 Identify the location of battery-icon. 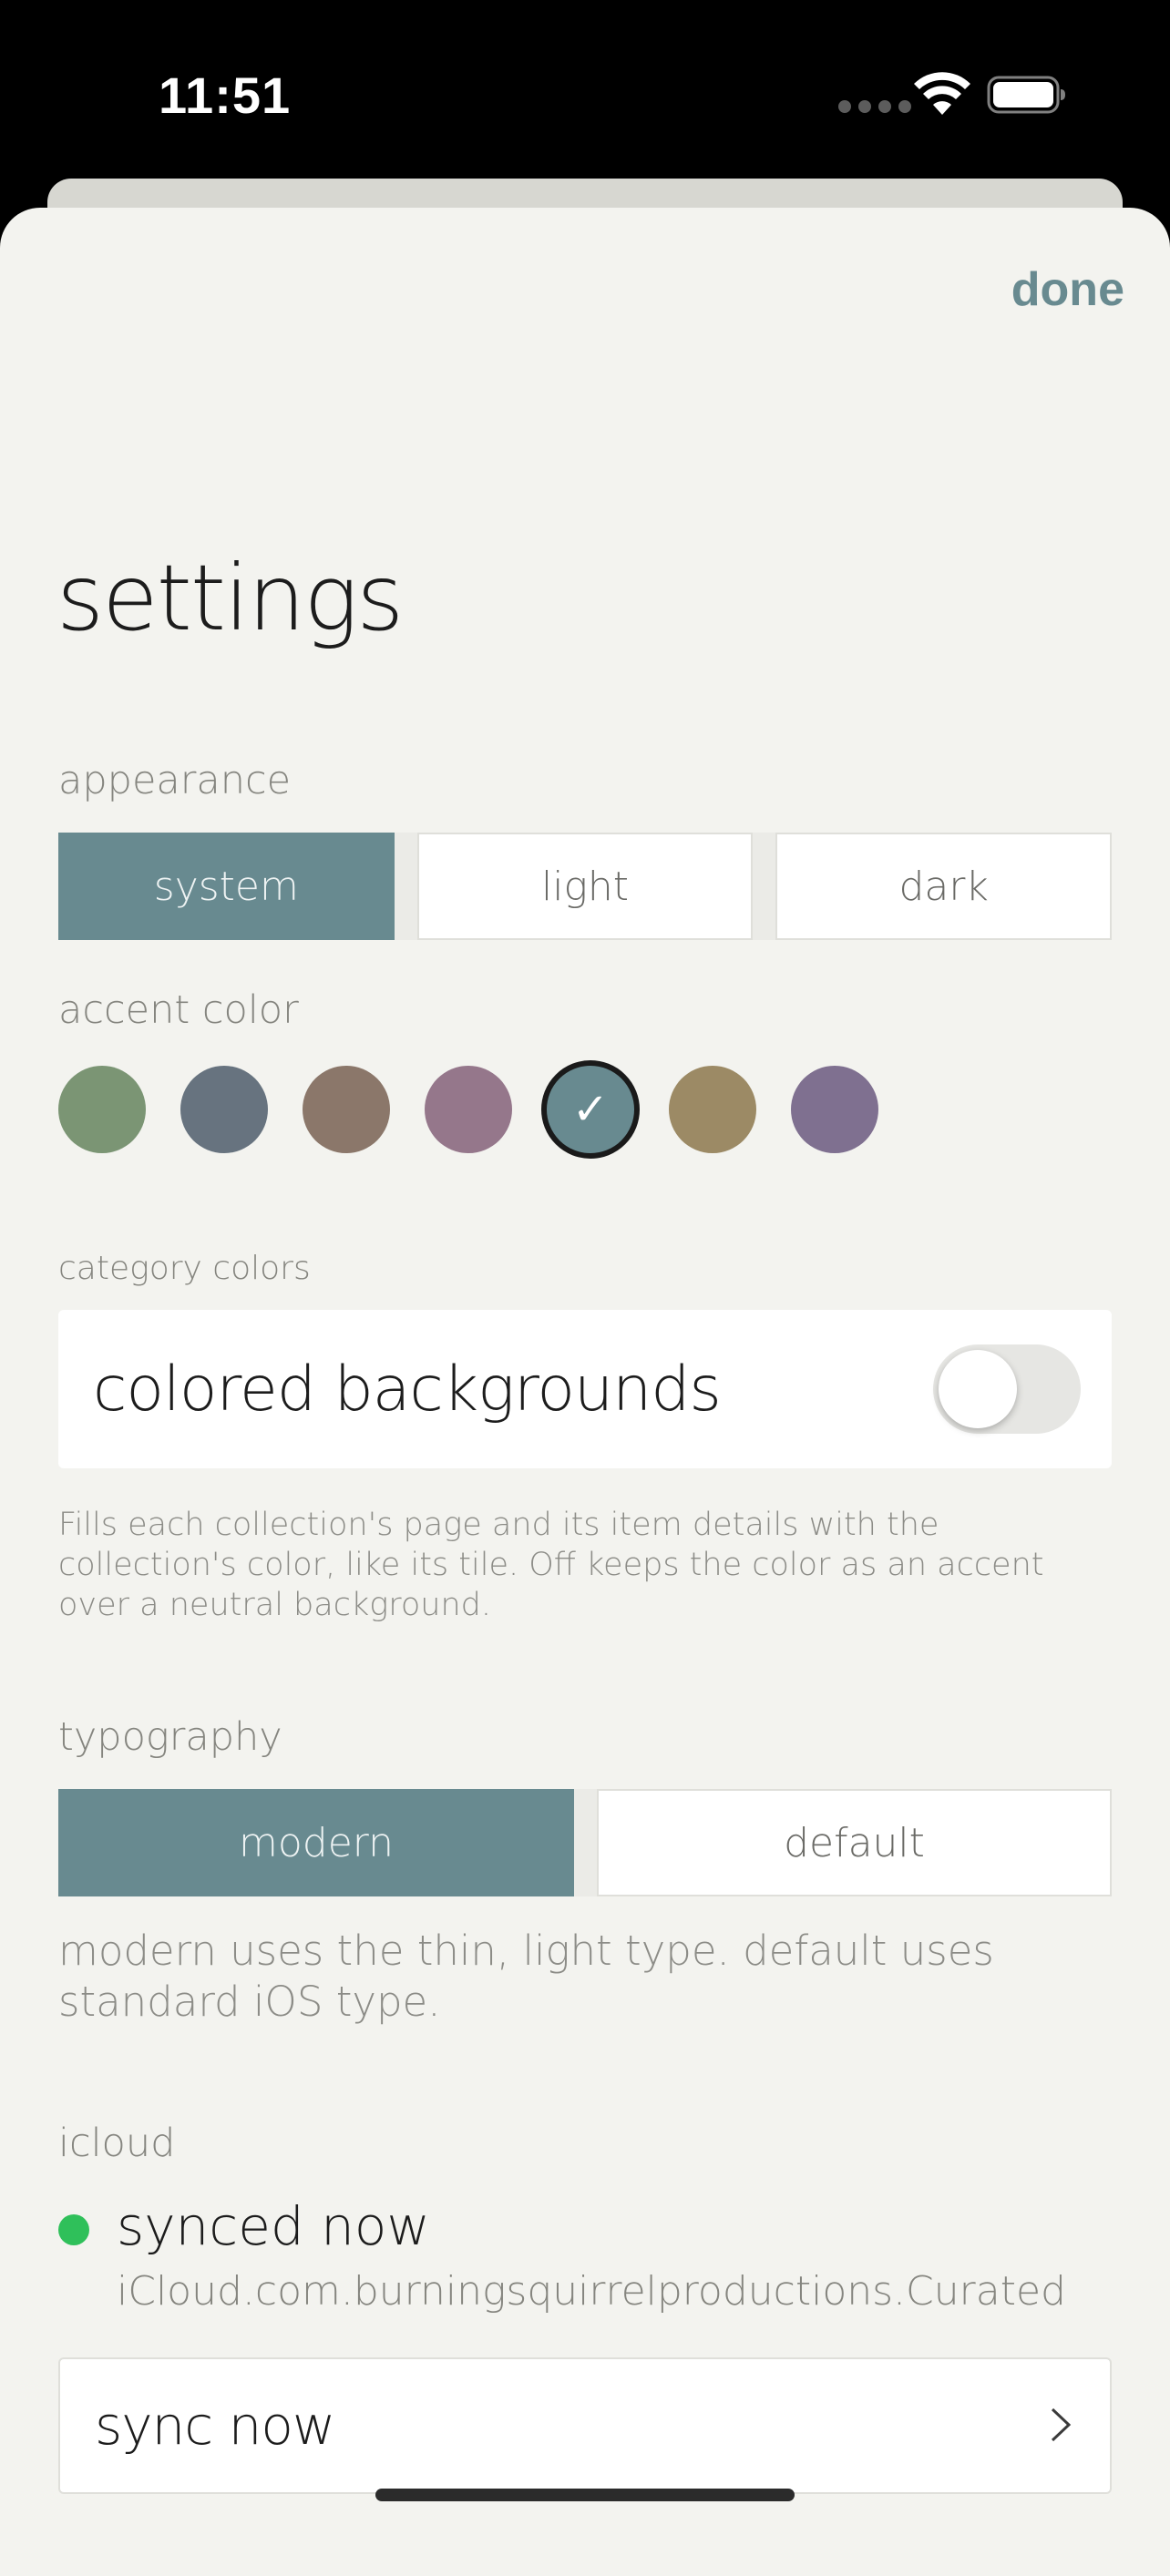
(1026, 95).